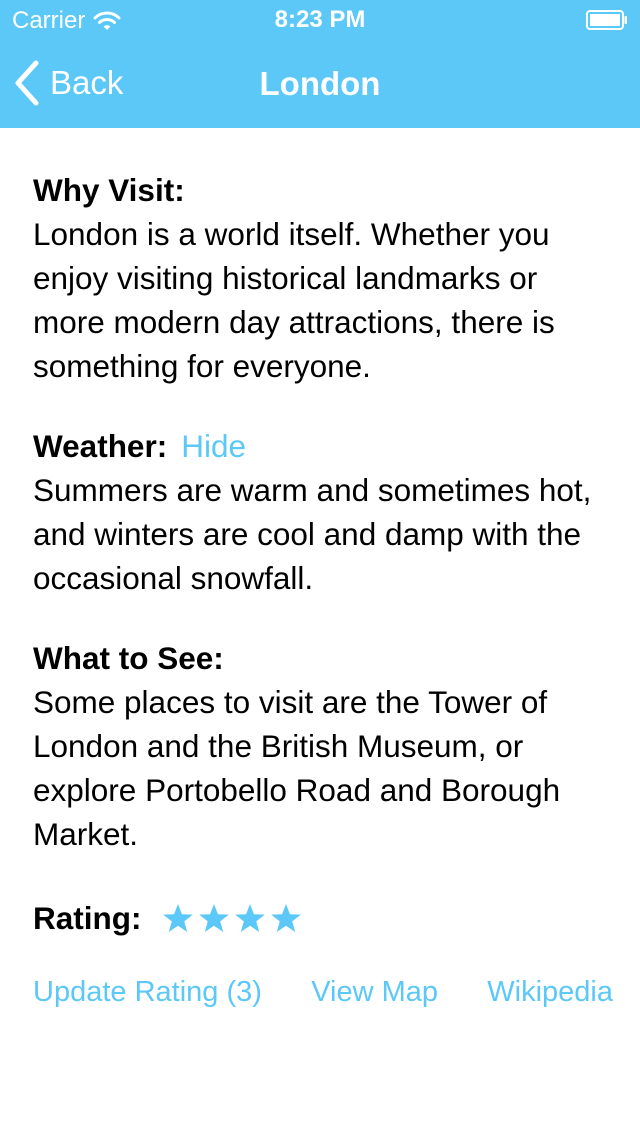  What do you see at coordinates (109, 190) in the screenshot?
I see `why-visit-label: Why Visit:` at bounding box center [109, 190].